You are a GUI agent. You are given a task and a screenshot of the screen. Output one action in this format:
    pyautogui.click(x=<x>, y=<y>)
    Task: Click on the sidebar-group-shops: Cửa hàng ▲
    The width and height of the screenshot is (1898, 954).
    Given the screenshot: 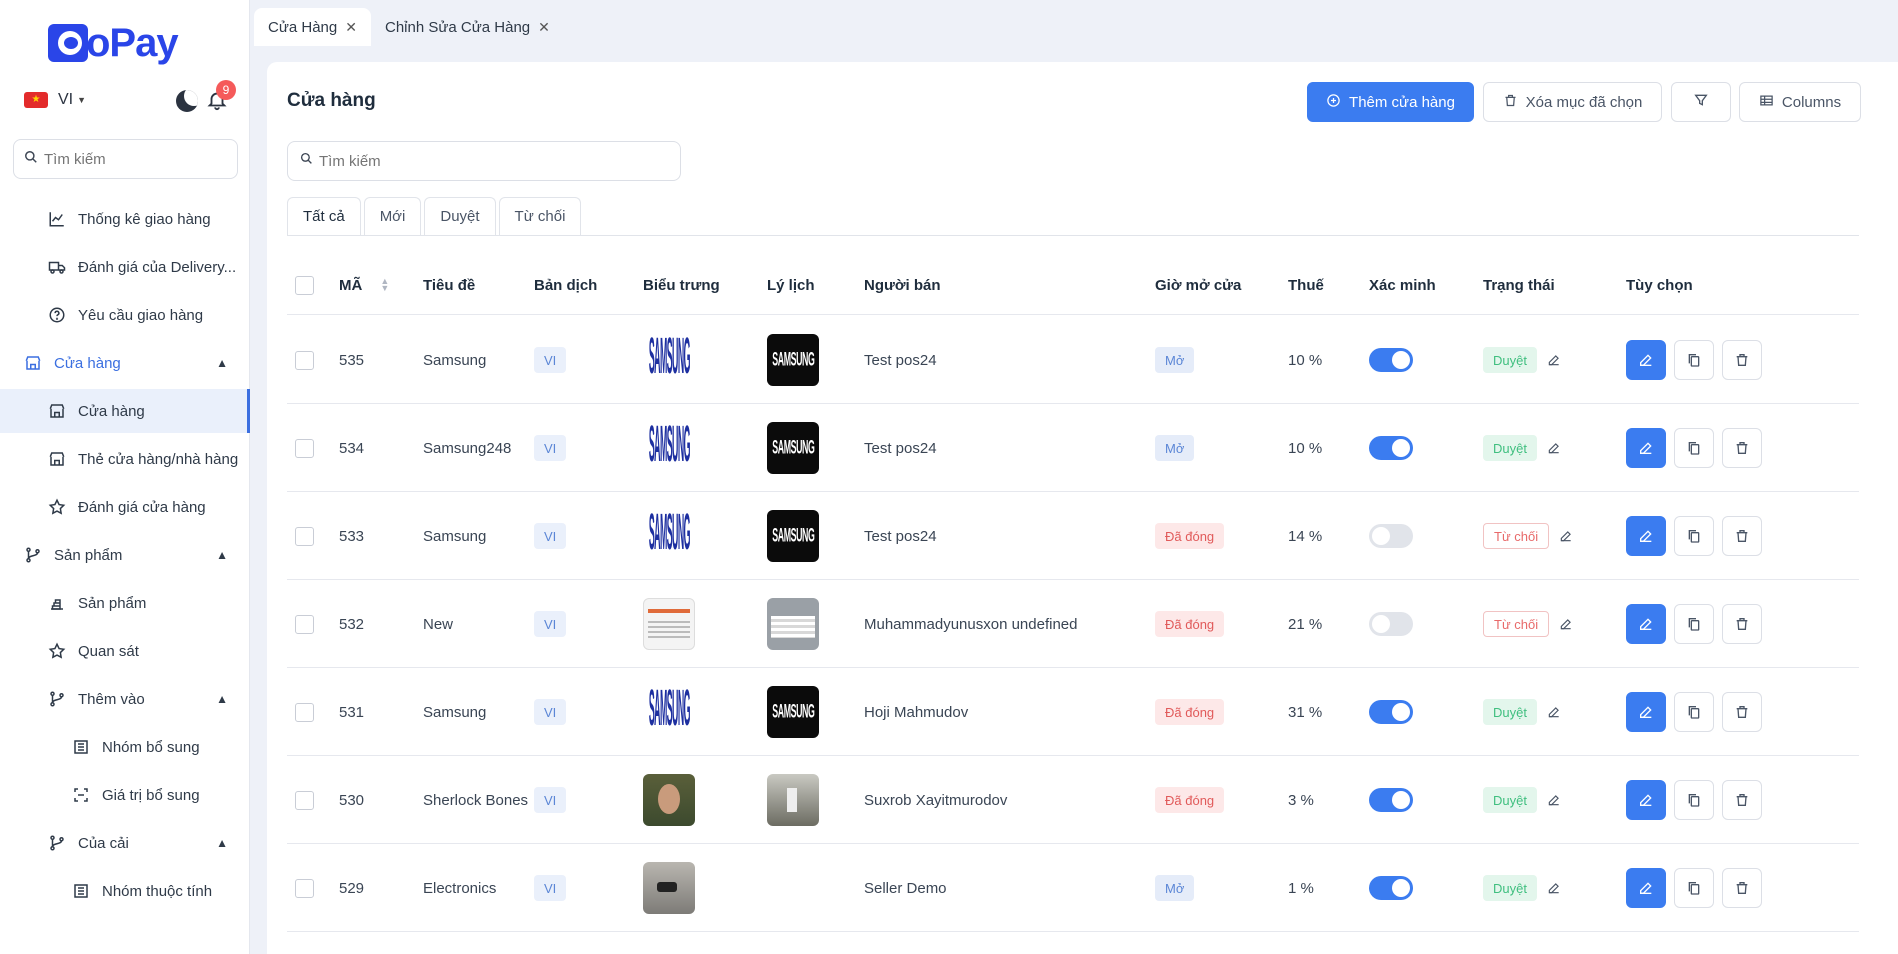 What is the action you would take?
    pyautogui.click(x=125, y=363)
    